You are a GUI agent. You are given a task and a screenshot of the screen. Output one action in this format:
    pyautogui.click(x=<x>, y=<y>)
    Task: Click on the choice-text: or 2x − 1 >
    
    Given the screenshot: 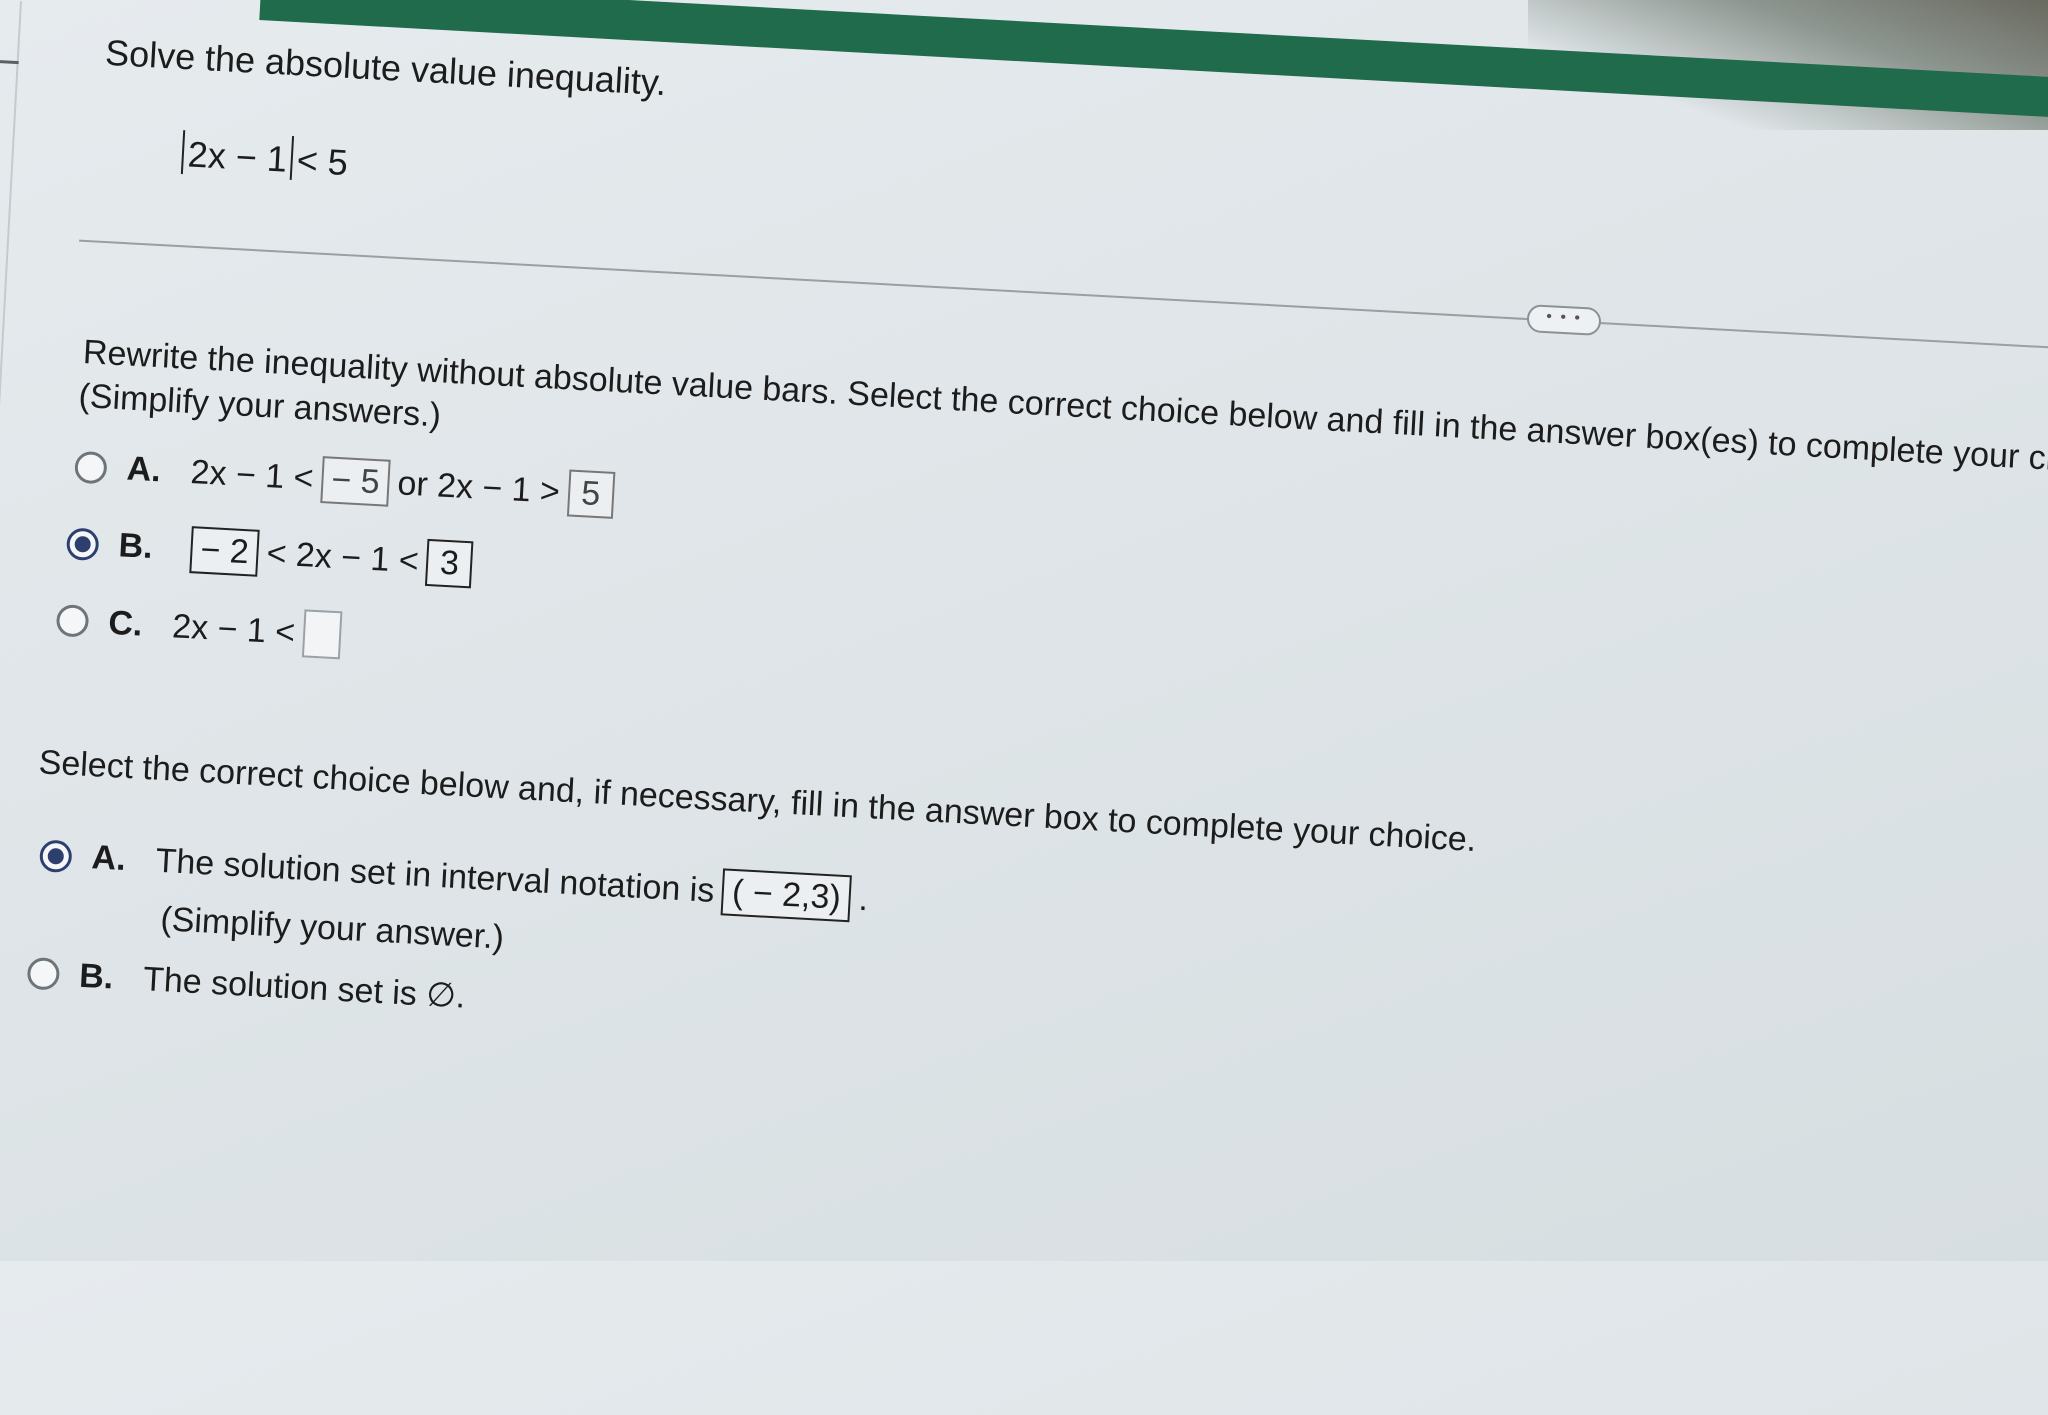 What is the action you would take?
    pyautogui.click(x=478, y=487)
    